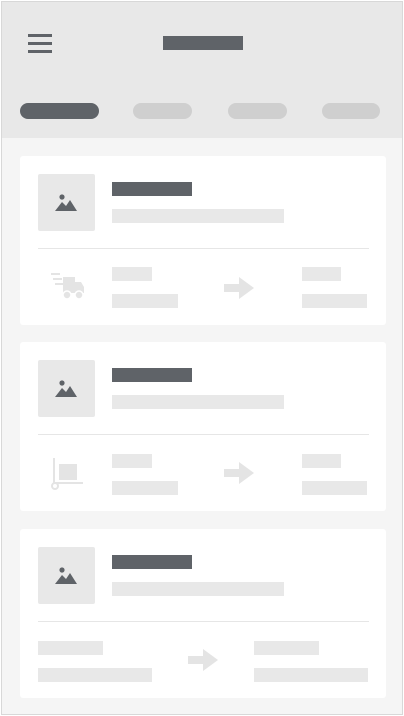 Image resolution: width=404 pixels, height=716 pixels. I want to click on page-title-placeholder, so click(203, 43).